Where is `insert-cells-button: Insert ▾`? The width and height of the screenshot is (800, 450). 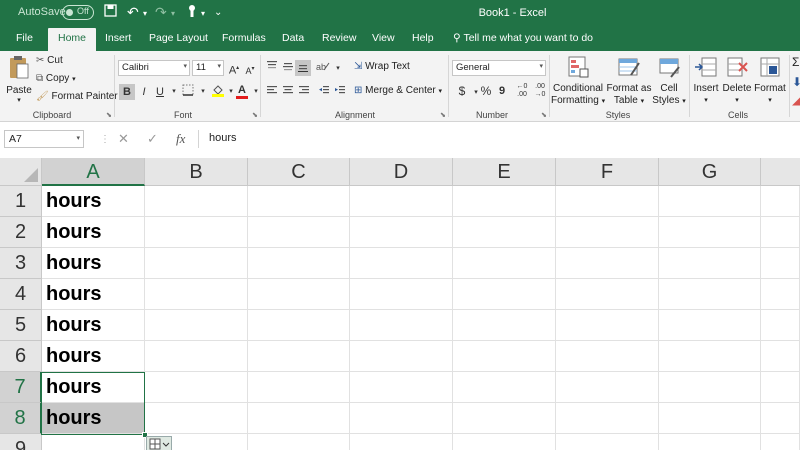
insert-cells-button: Insert ▾ is located at coordinates (706, 81).